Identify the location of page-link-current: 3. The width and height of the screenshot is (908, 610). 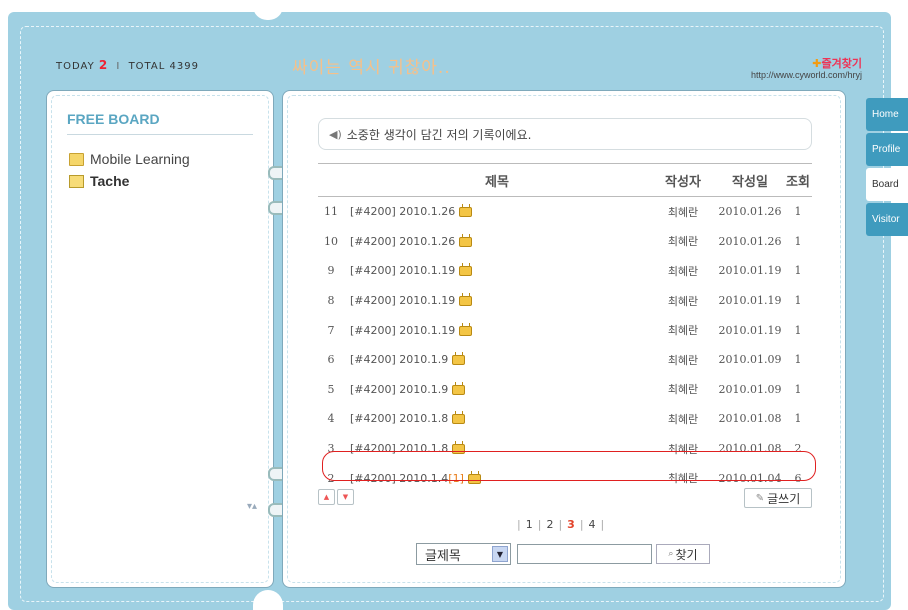
(571, 524).